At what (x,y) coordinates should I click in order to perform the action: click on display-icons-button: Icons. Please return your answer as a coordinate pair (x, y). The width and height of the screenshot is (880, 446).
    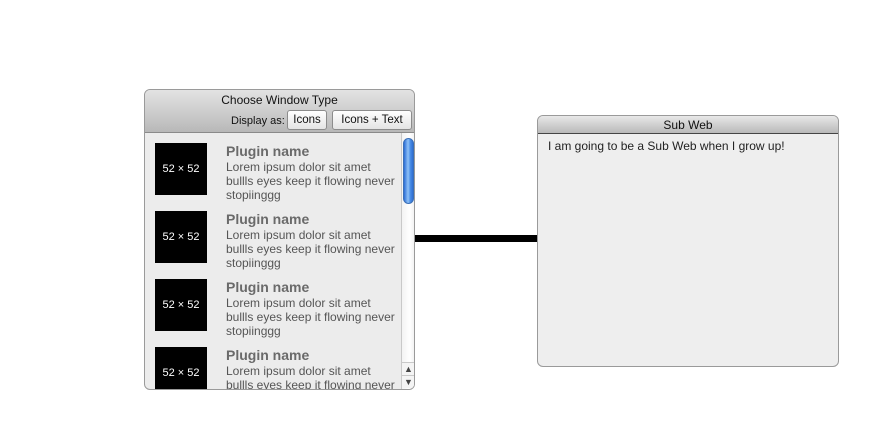
    Looking at the image, I should click on (307, 120).